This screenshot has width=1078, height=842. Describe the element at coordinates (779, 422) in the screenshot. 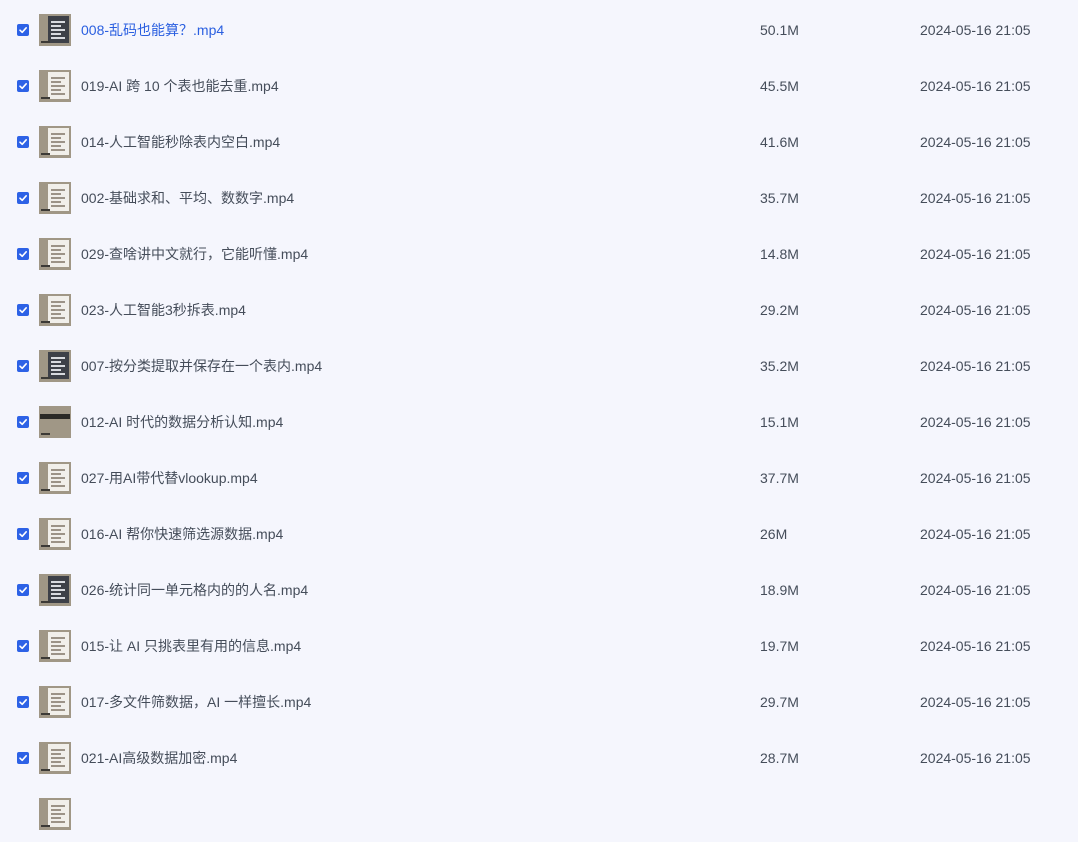

I see `file-size: 15.1M` at that location.